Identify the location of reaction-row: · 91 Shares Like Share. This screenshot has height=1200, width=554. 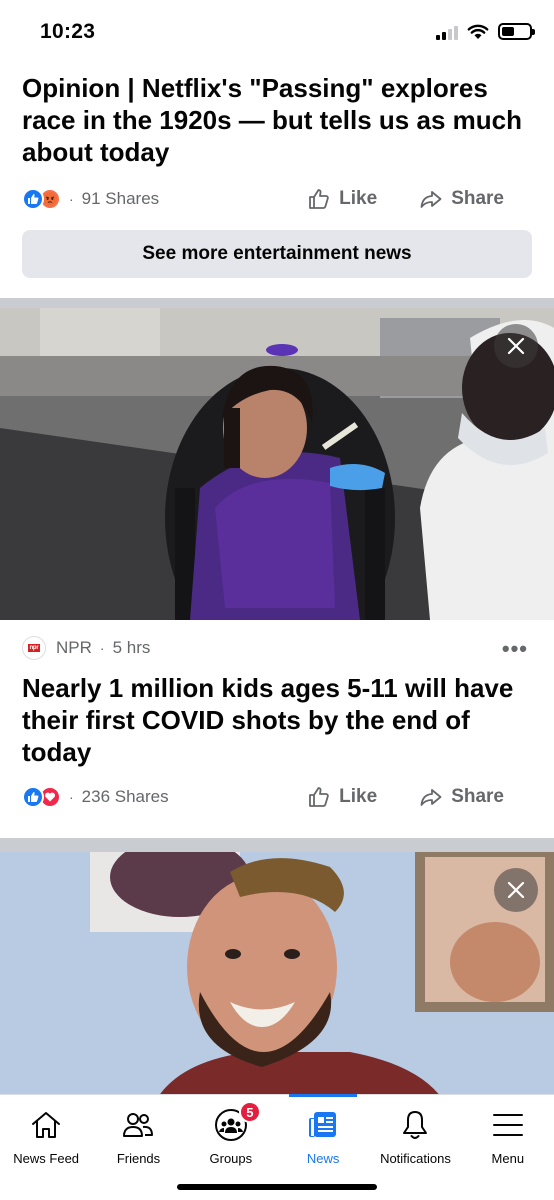
(277, 199).